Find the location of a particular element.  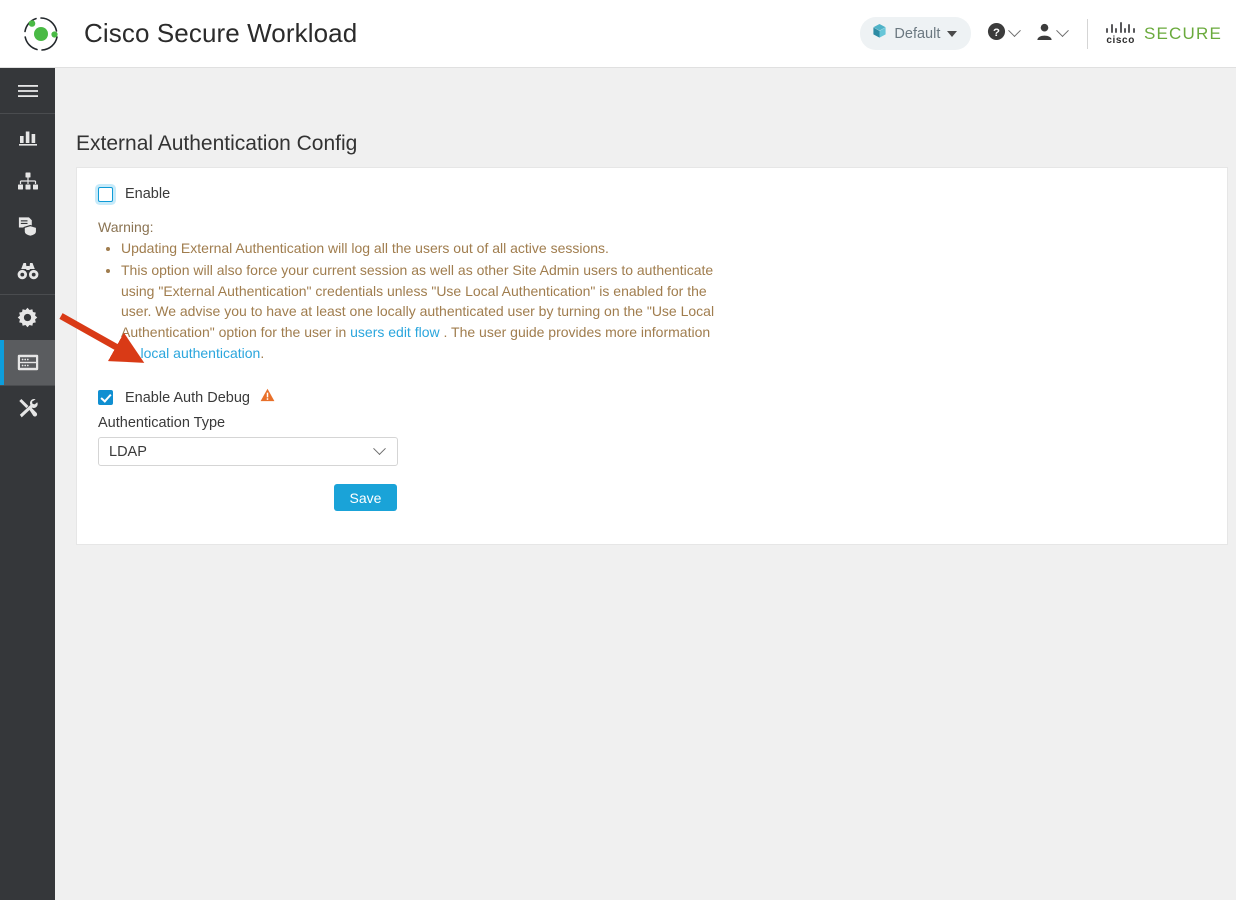

gear-icon is located at coordinates (27, 317).